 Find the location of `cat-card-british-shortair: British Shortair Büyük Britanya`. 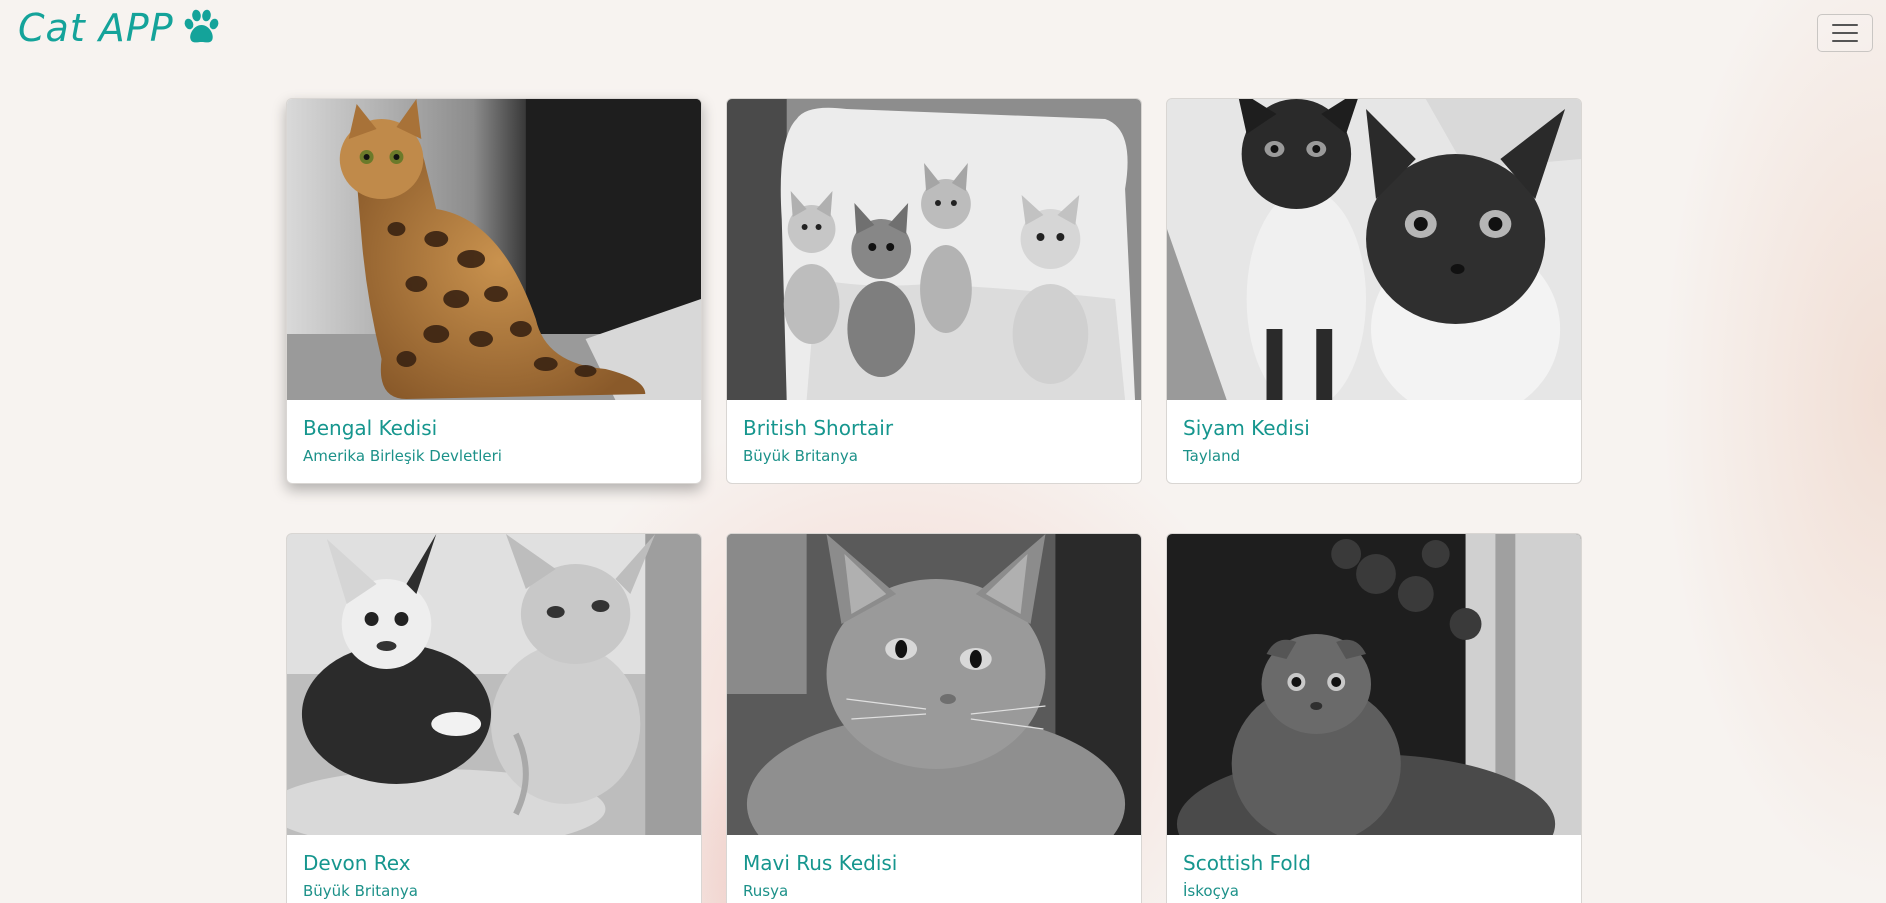

cat-card-british-shortair: British Shortair Büyük Britanya is located at coordinates (934, 291).